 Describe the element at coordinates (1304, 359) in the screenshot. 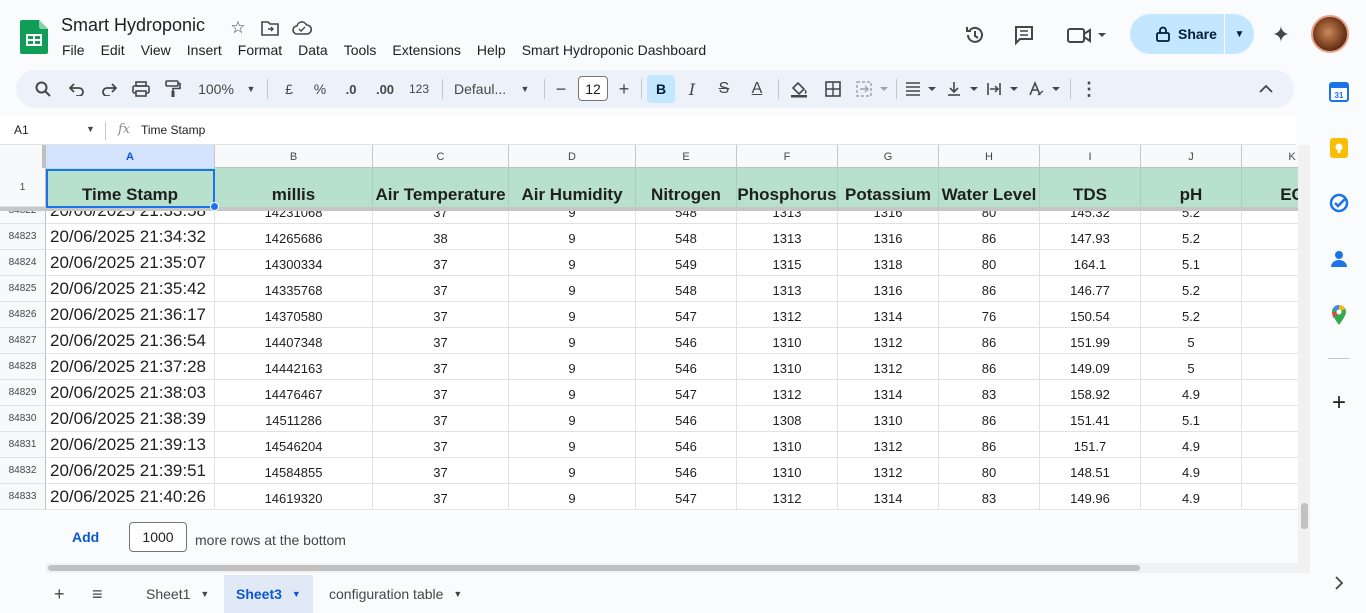

I see `vertical-scrollbar` at that location.